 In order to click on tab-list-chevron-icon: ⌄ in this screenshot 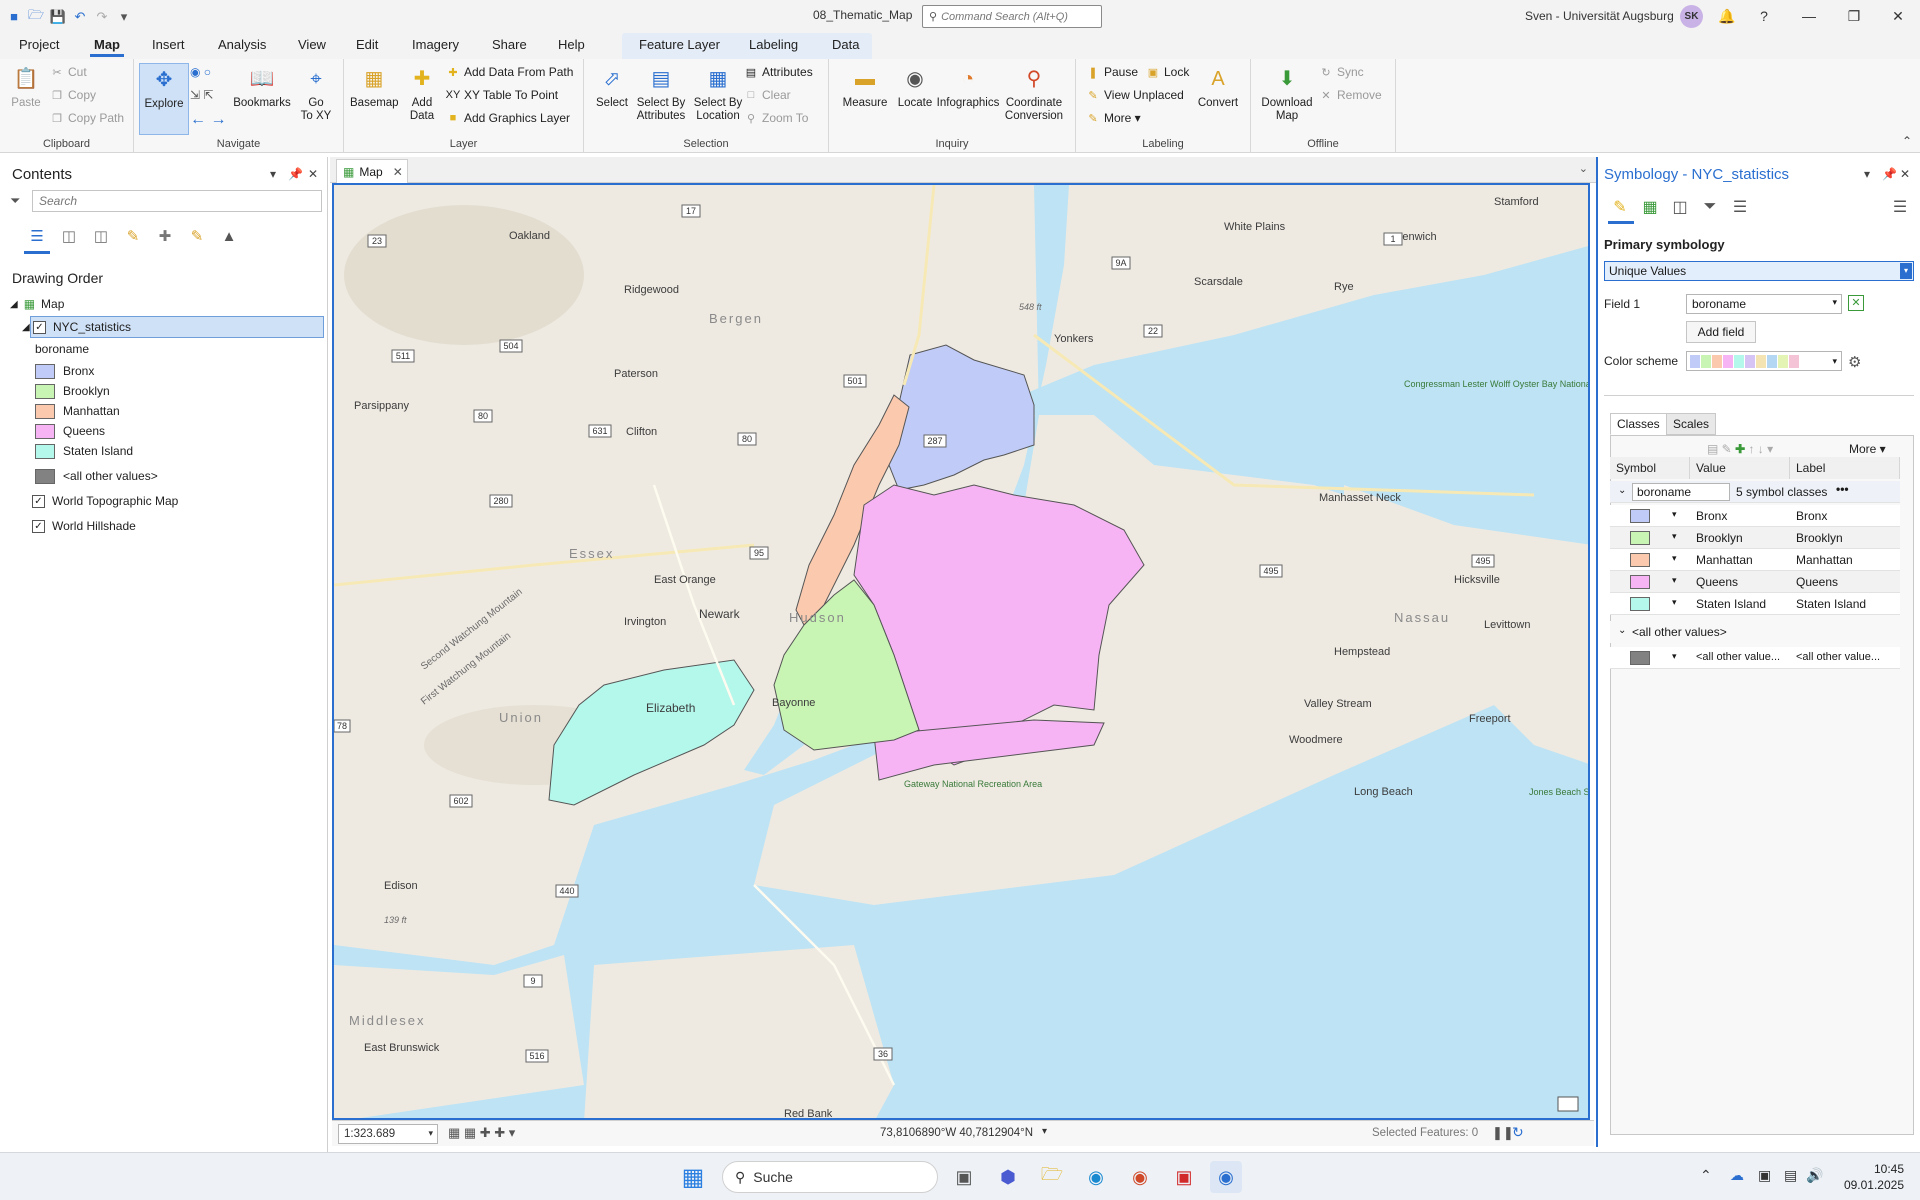, I will do `click(1583, 168)`.